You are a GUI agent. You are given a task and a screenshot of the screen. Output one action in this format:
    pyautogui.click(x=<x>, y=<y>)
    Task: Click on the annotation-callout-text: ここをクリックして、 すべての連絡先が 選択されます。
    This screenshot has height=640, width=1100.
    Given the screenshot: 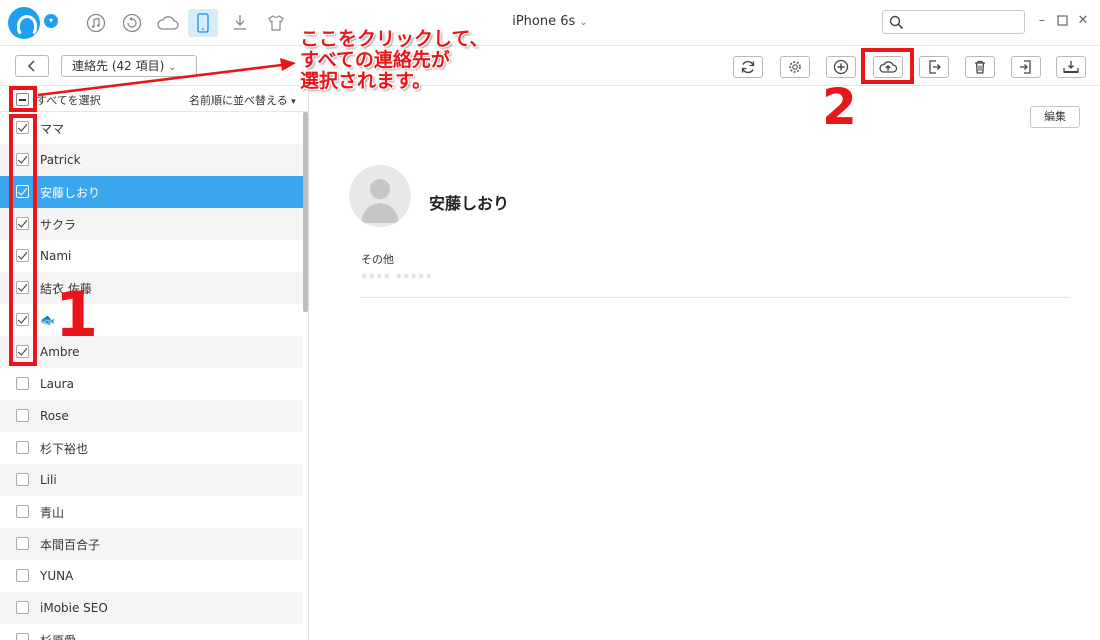 What is the action you would take?
    pyautogui.click(x=394, y=60)
    